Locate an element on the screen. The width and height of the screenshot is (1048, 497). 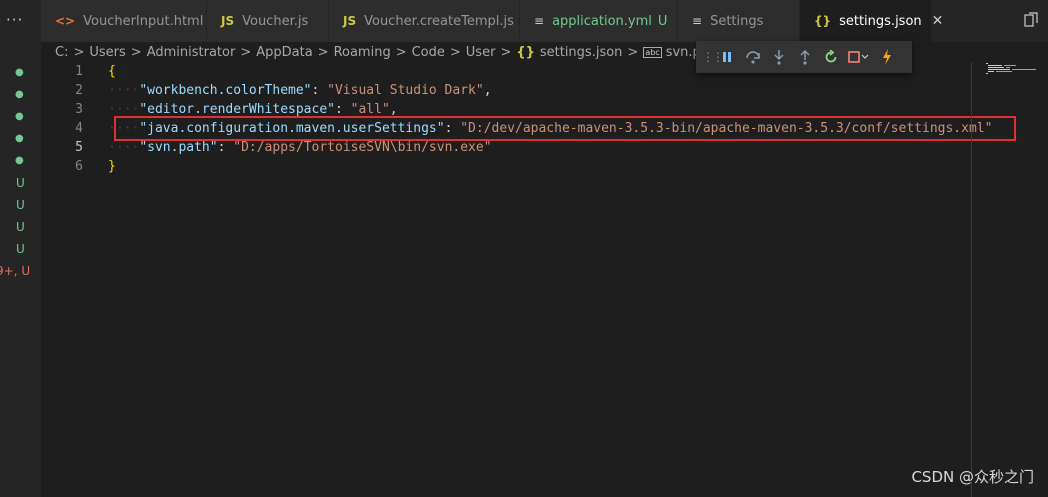
tab-settings-json: {} settings.json ✕ is located at coordinates (871, 21).